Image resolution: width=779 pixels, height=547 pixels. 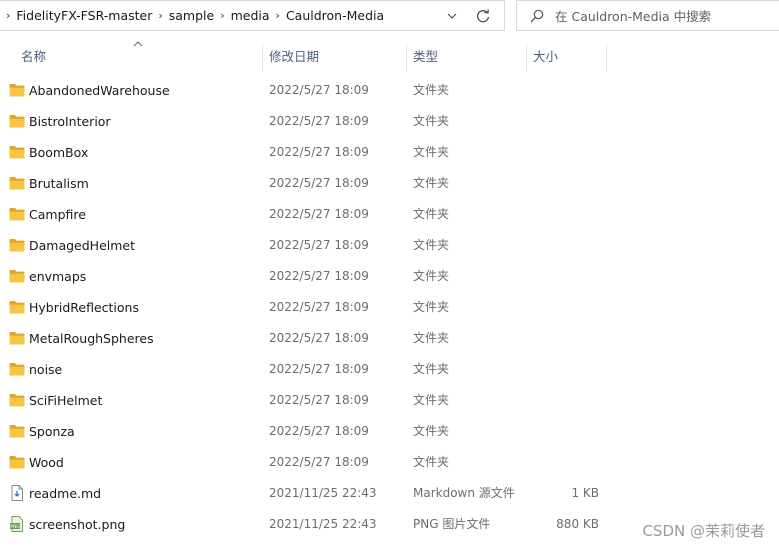 What do you see at coordinates (483, 16) in the screenshot?
I see `refresh-icon` at bounding box center [483, 16].